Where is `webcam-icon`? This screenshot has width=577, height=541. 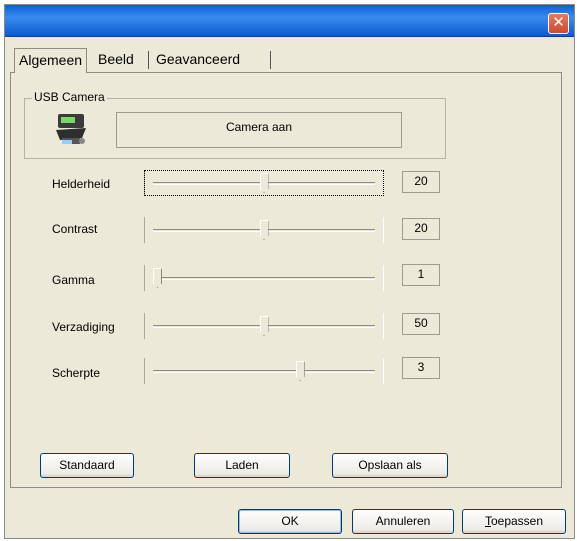 webcam-icon is located at coordinates (71, 129).